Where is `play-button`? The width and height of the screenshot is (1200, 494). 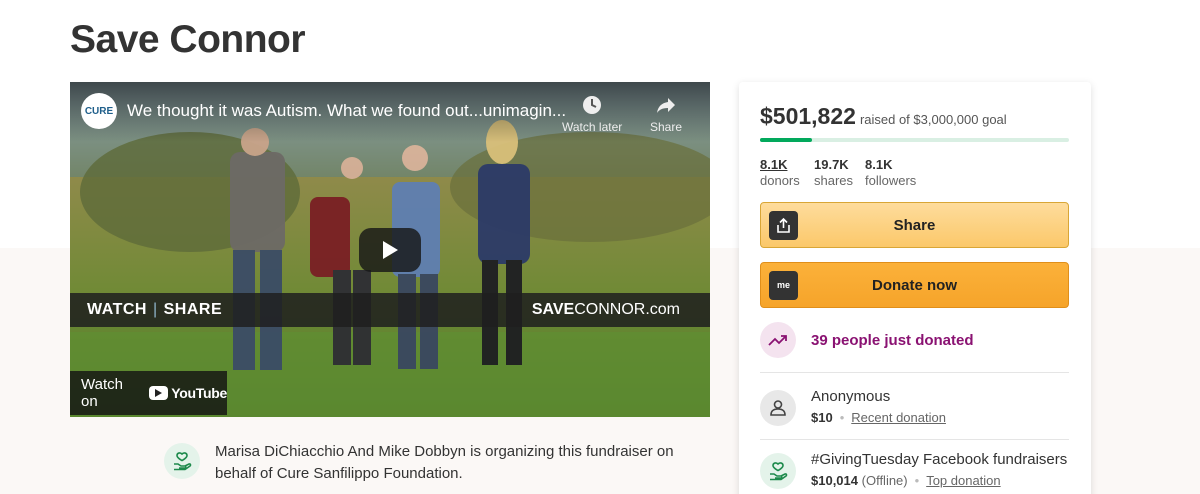 play-button is located at coordinates (390, 250).